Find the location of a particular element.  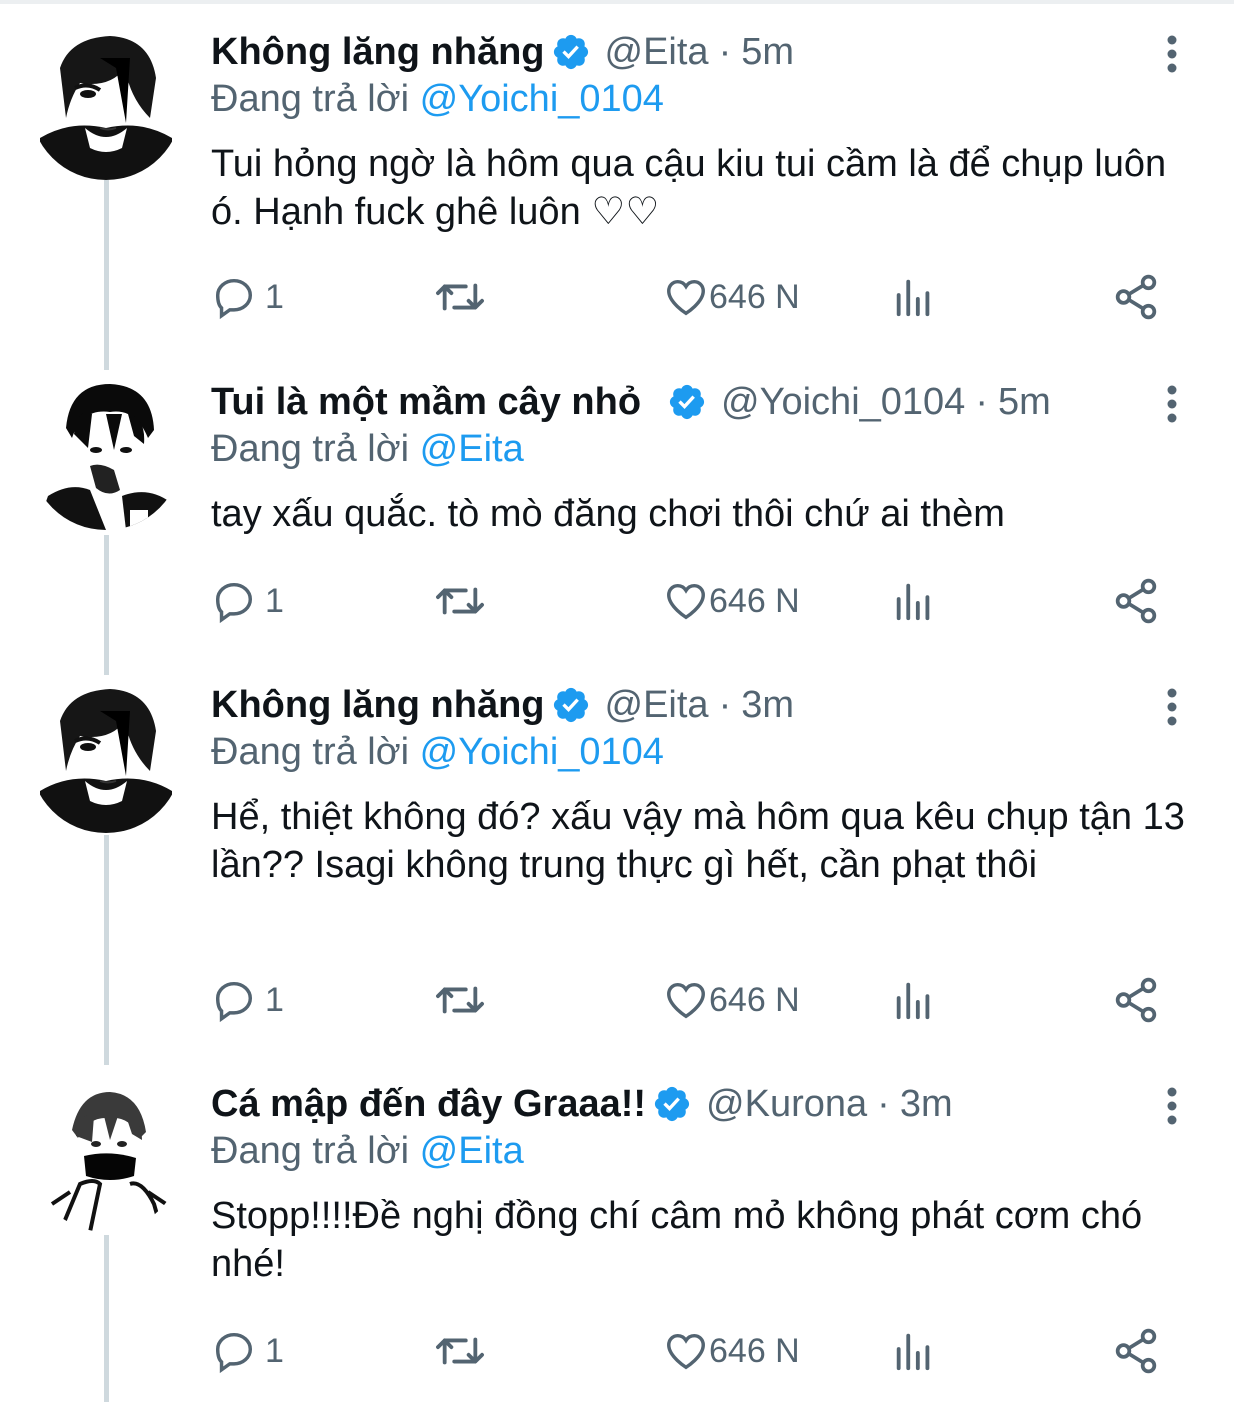

tweet-header: Không lăng nhăng @Eita · 5m is located at coordinates (502, 52).